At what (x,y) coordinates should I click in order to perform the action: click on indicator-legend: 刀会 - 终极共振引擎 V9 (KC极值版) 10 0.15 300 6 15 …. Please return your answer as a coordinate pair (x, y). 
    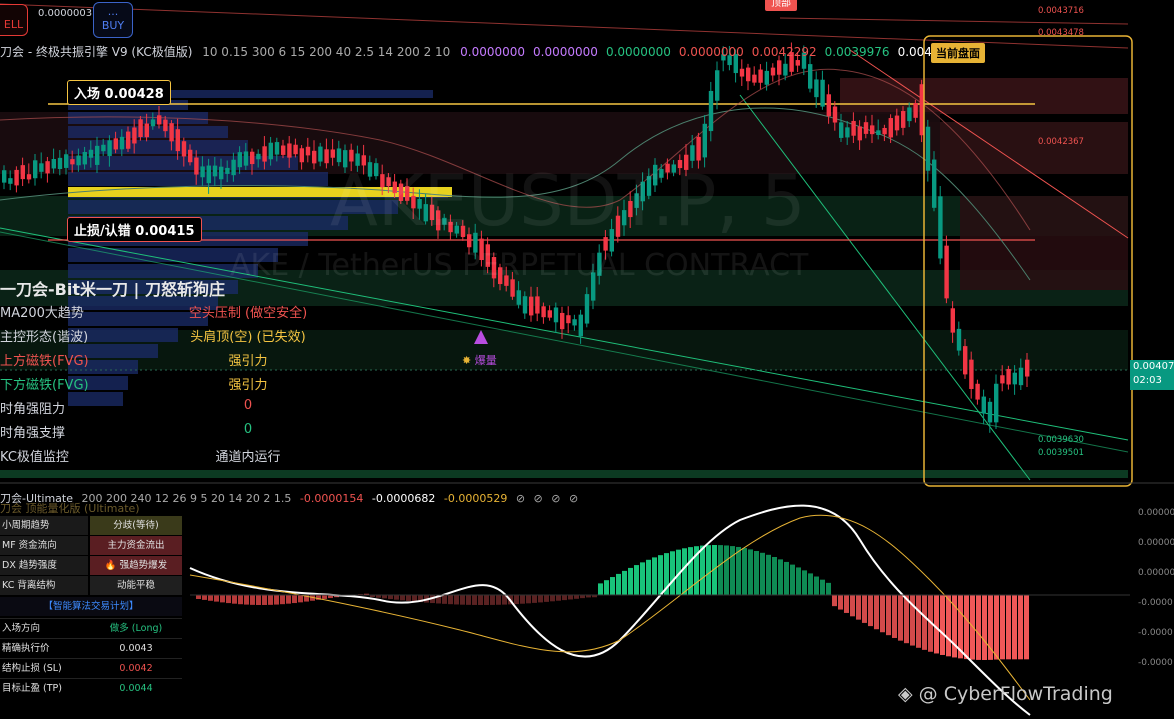
    Looking at the image, I should click on (488, 51).